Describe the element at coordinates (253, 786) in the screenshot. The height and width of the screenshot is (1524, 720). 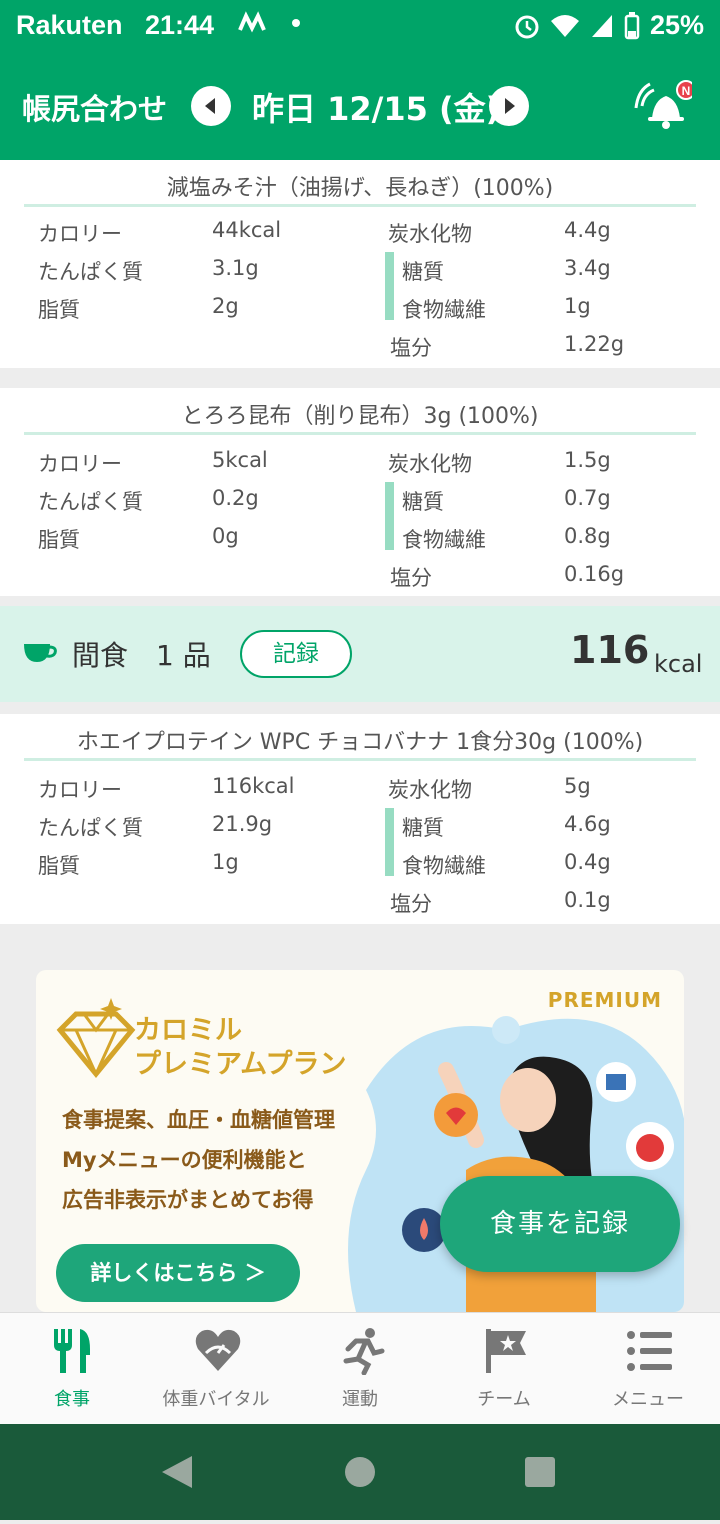
I see `calories-value: 116kcal` at that location.